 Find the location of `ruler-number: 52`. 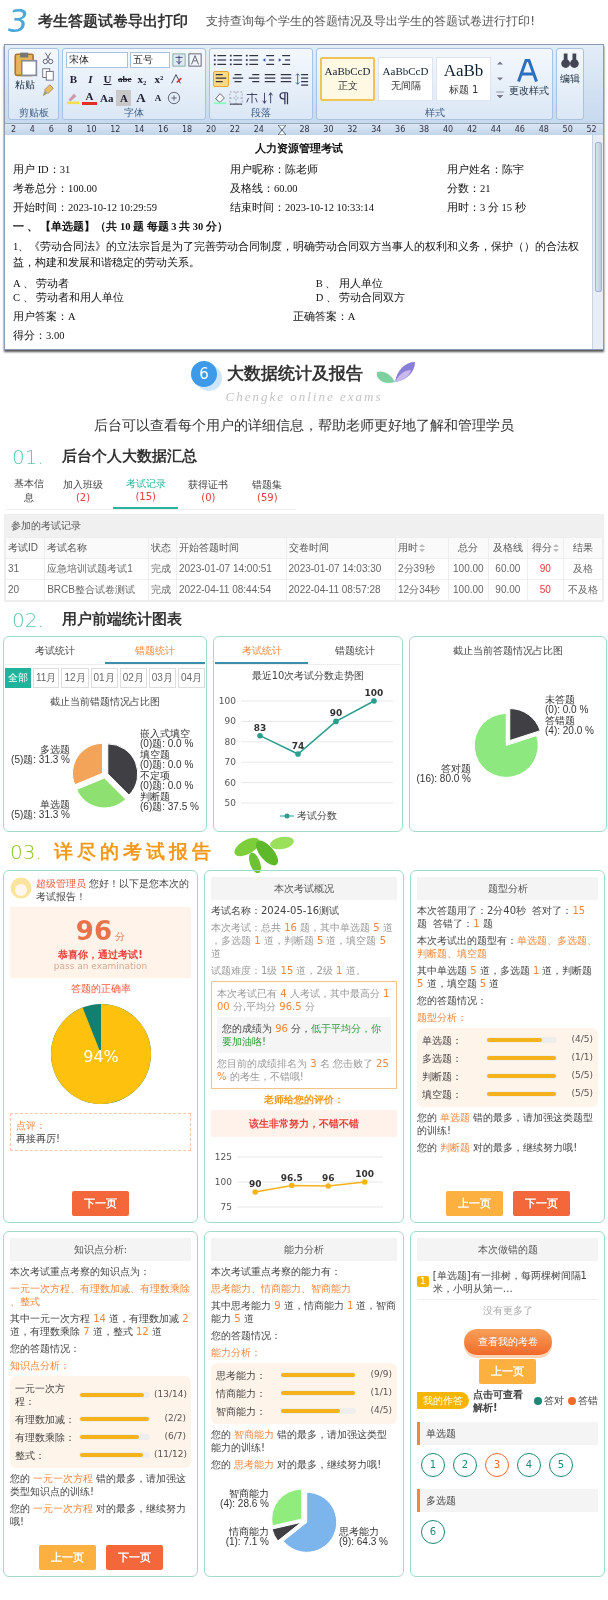

ruler-number: 52 is located at coordinates (591, 129).